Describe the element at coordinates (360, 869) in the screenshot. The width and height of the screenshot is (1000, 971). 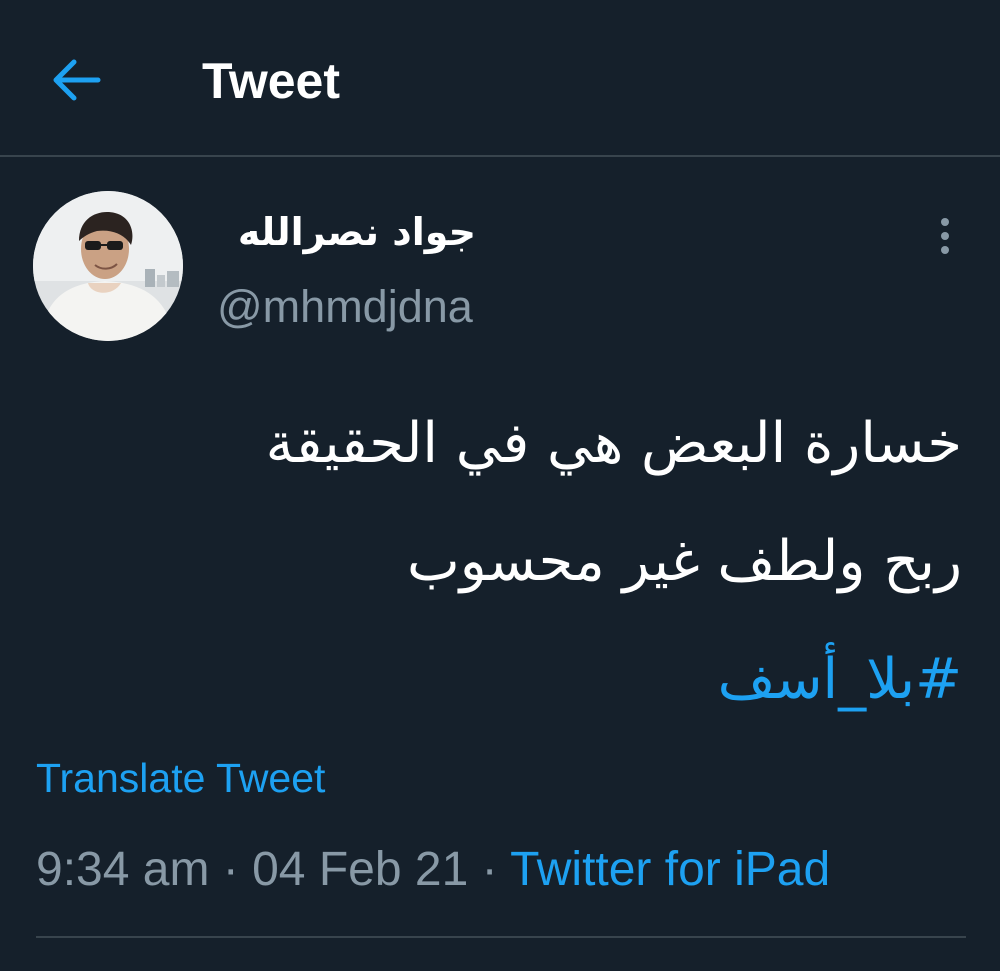
I see `tweet-date: 04 Feb 21` at that location.